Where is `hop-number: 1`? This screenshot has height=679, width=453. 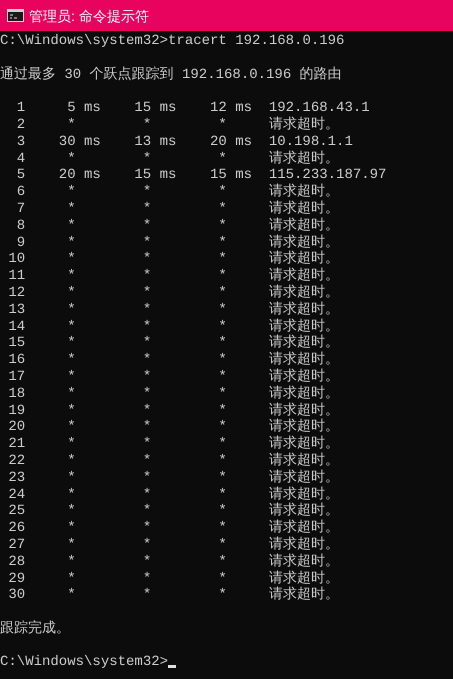
hop-number: 1 is located at coordinates (21, 108).